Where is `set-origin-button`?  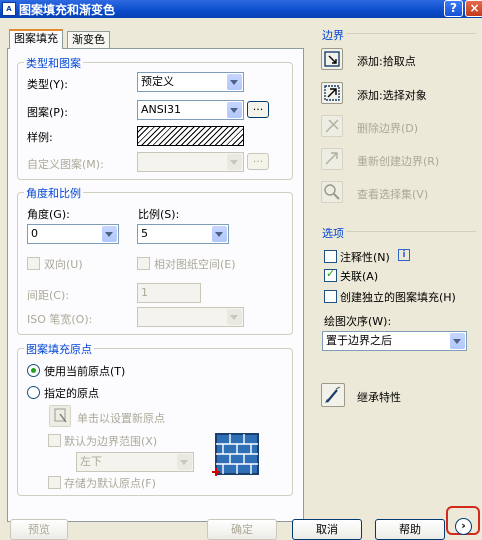 set-origin-button is located at coordinates (60, 416).